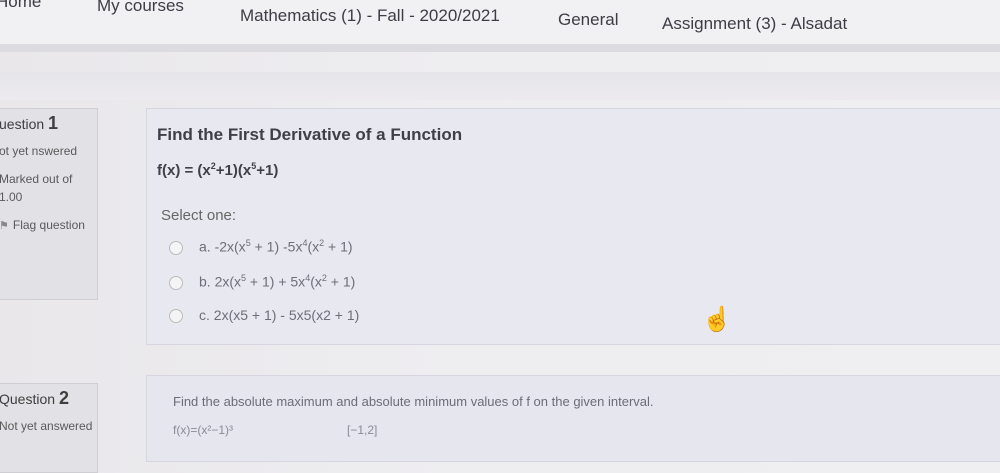 The image size is (1000, 473). What do you see at coordinates (754, 24) in the screenshot?
I see `breadcrumb-assignment-link: Assignment (3) - Alsadat` at bounding box center [754, 24].